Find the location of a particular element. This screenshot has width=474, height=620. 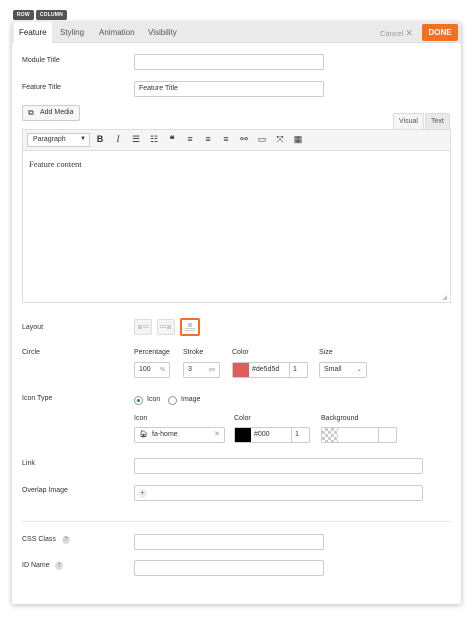

icon-field-value: fa-home is located at coordinates (165, 434).